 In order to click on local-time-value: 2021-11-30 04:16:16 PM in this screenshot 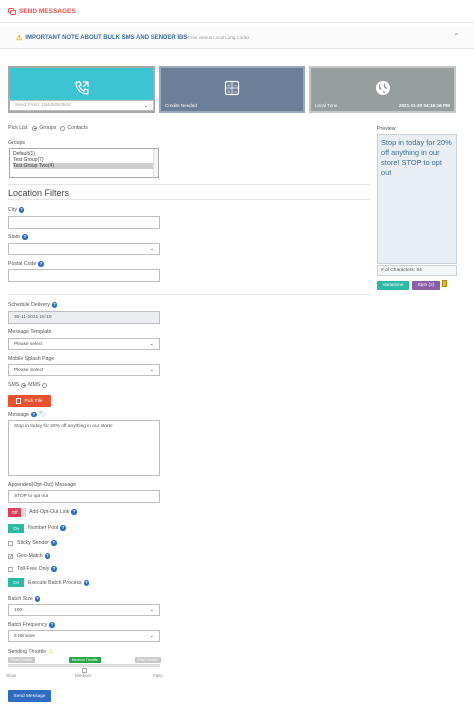, I will do `click(424, 105)`.